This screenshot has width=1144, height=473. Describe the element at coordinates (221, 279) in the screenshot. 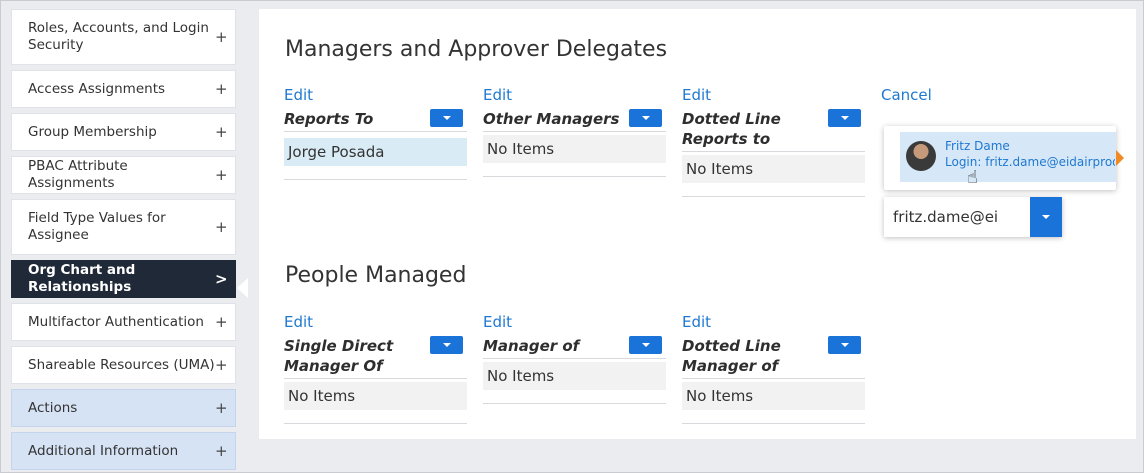

I see `chevron-right-icon: >` at that location.